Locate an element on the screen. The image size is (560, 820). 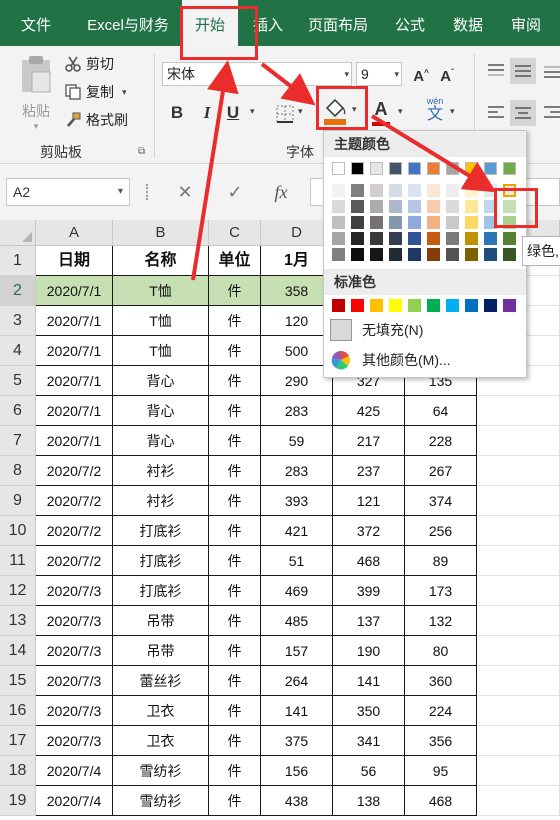
annotation-arrows is located at coordinates (344, 170).